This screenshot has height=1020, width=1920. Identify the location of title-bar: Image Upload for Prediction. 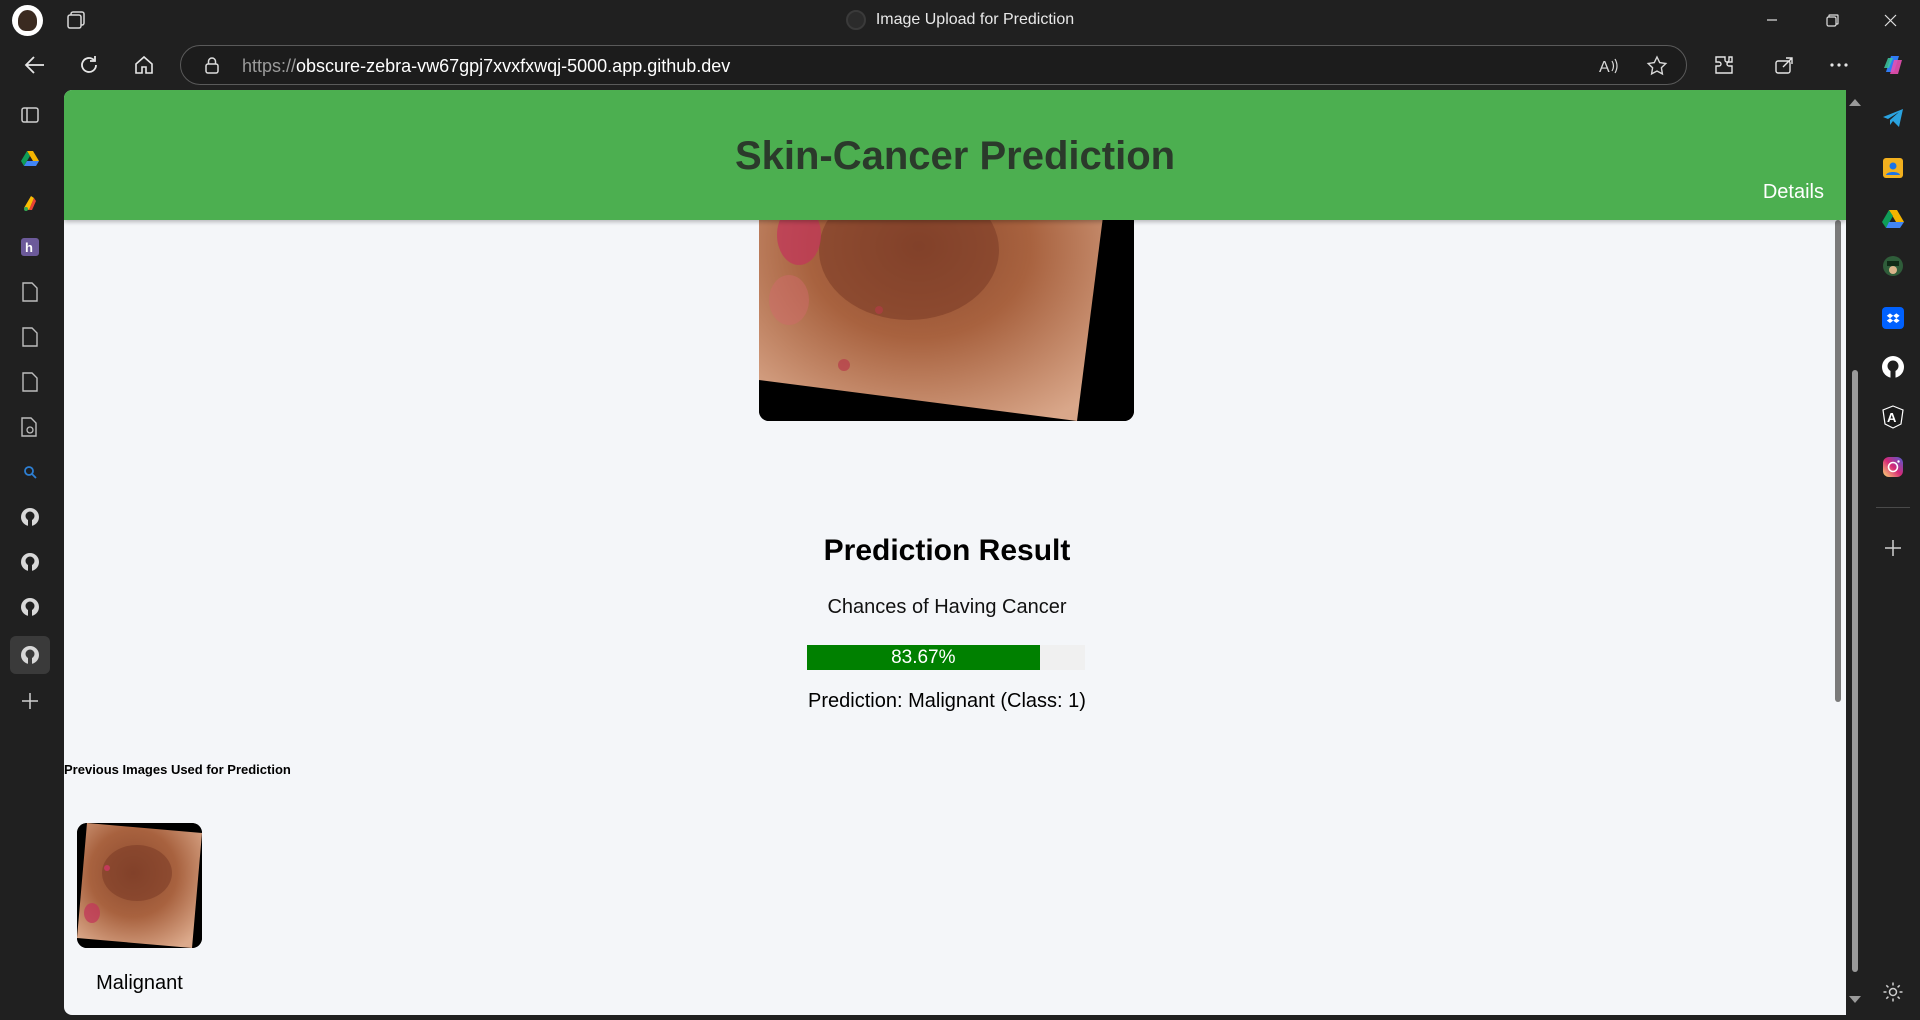
(960, 20).